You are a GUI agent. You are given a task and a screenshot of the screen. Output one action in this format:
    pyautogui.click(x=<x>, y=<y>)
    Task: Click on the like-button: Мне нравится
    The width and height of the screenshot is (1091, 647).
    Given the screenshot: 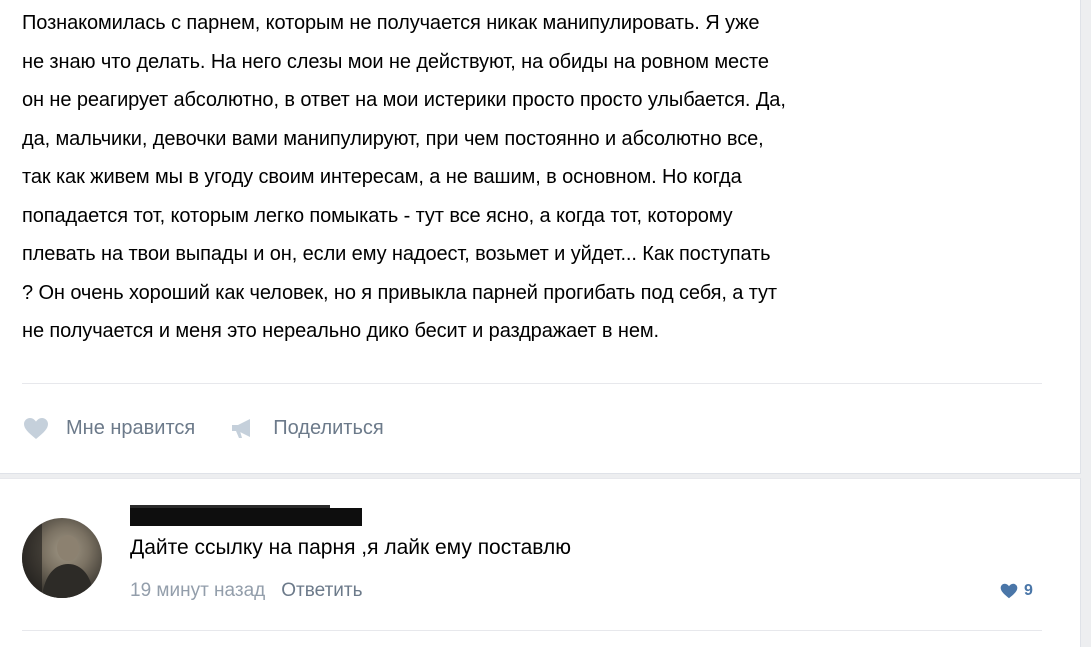 What is the action you would take?
    pyautogui.click(x=108, y=428)
    